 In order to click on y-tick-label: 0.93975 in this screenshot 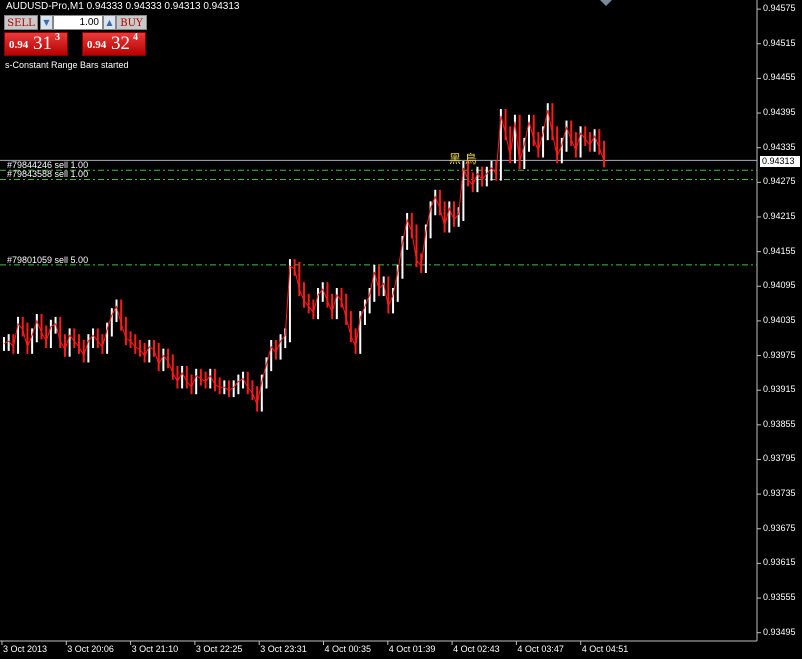, I will do `click(779, 354)`.